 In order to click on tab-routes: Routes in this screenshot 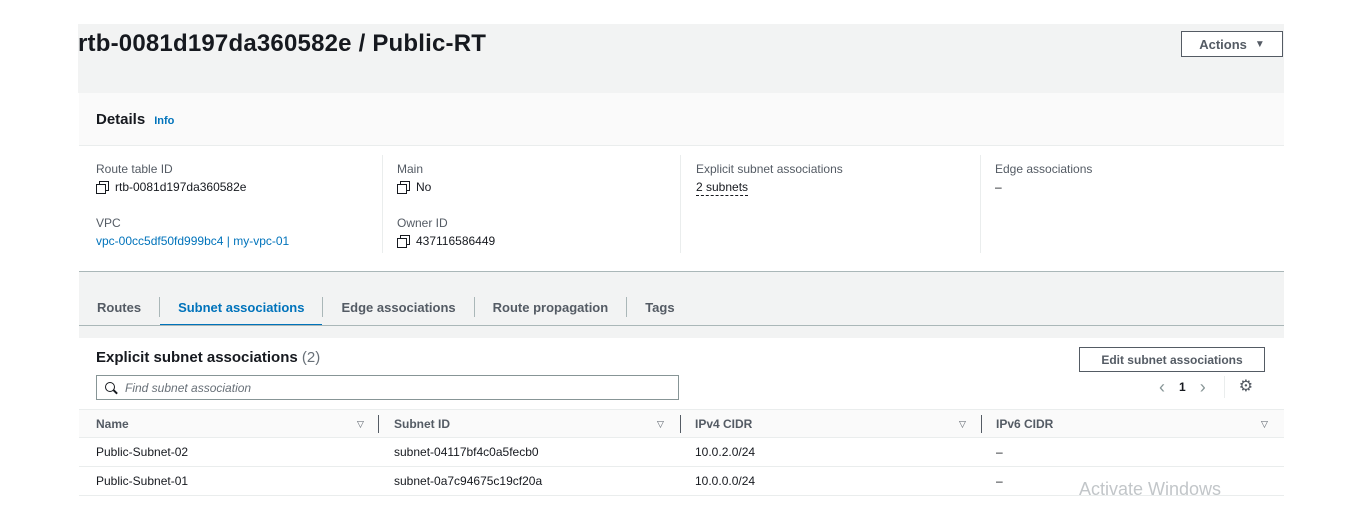, I will do `click(119, 307)`.